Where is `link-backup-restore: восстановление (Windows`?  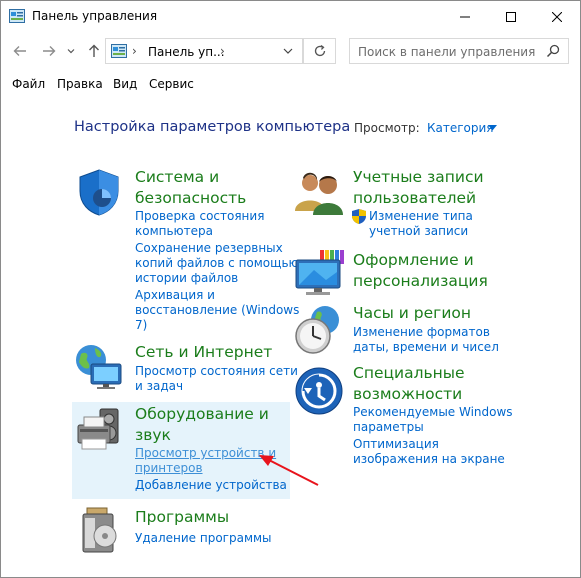 link-backup-restore: восстановление (Windows is located at coordinates (217, 310).